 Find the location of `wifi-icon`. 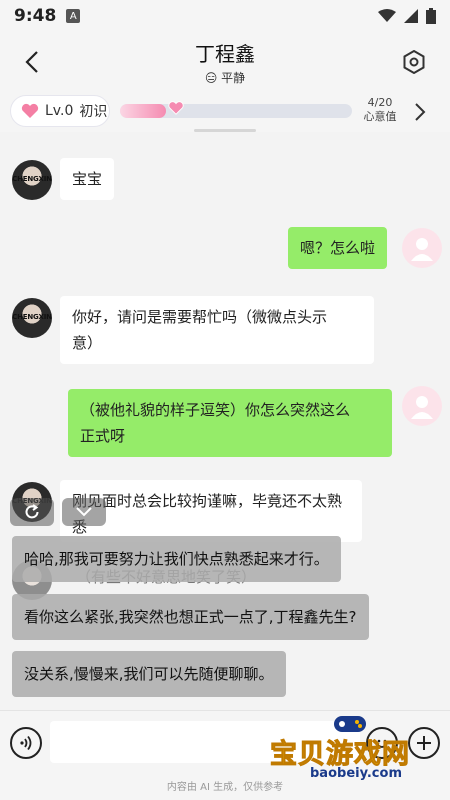

wifi-icon is located at coordinates (387, 15).